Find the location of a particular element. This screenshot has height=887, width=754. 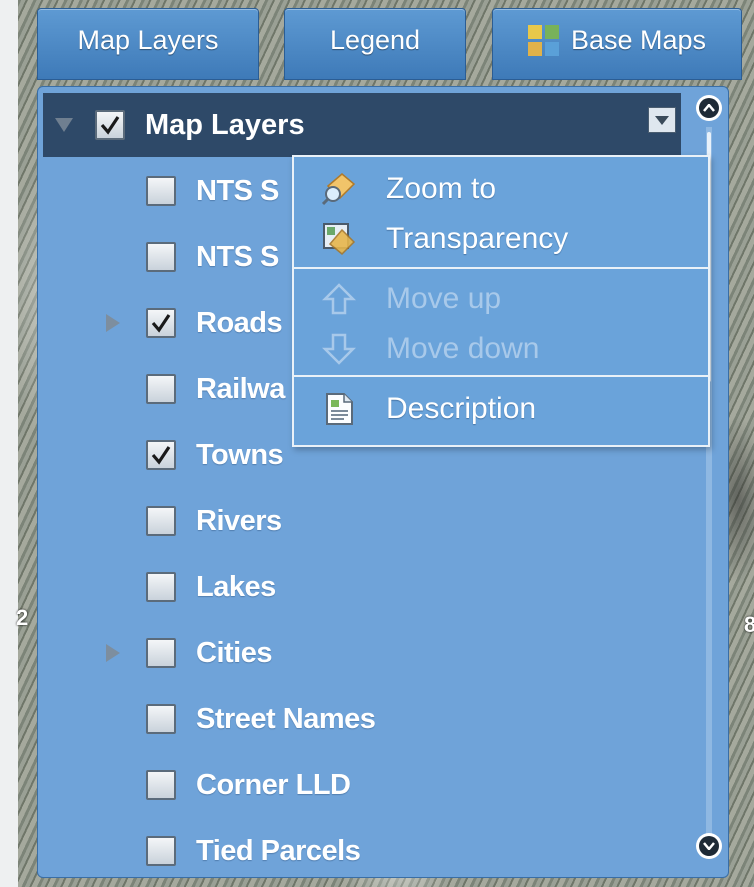

map-label-left: 2 is located at coordinates (22, 617).